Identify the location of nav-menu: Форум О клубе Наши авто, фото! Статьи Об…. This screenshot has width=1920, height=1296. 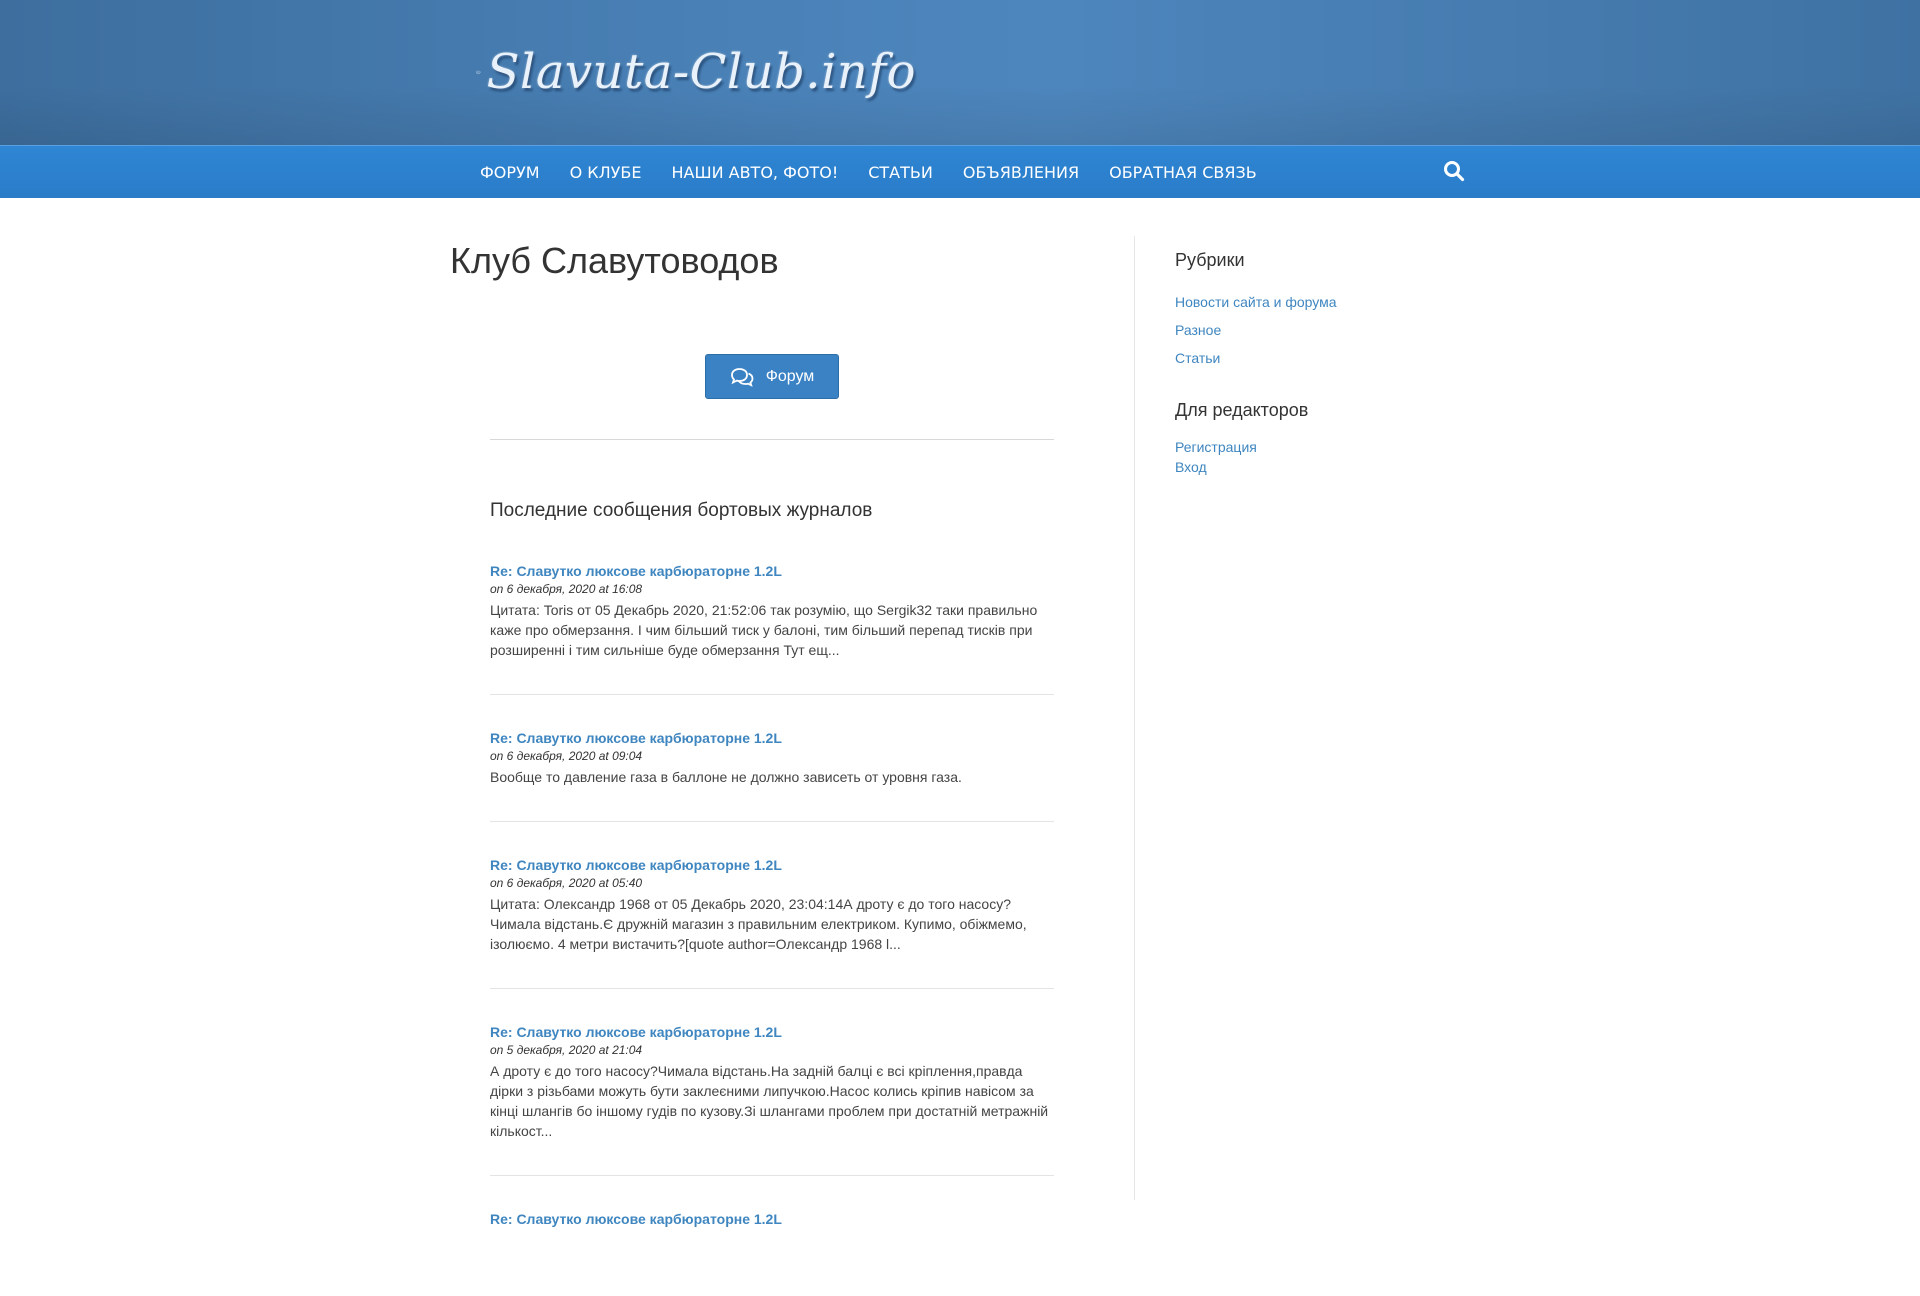
(868, 172).